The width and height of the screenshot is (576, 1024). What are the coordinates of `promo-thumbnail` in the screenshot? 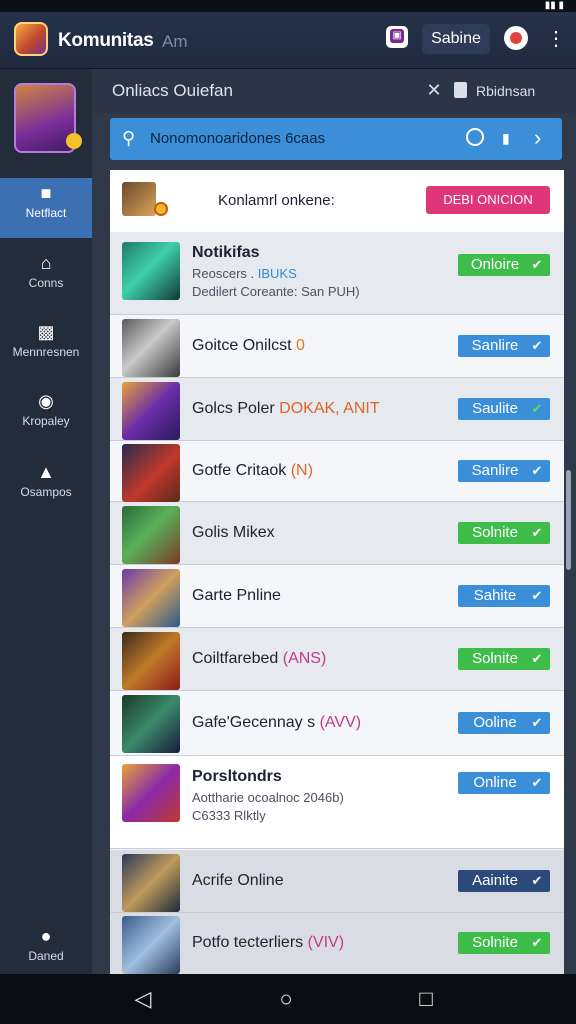 It's located at (145, 199).